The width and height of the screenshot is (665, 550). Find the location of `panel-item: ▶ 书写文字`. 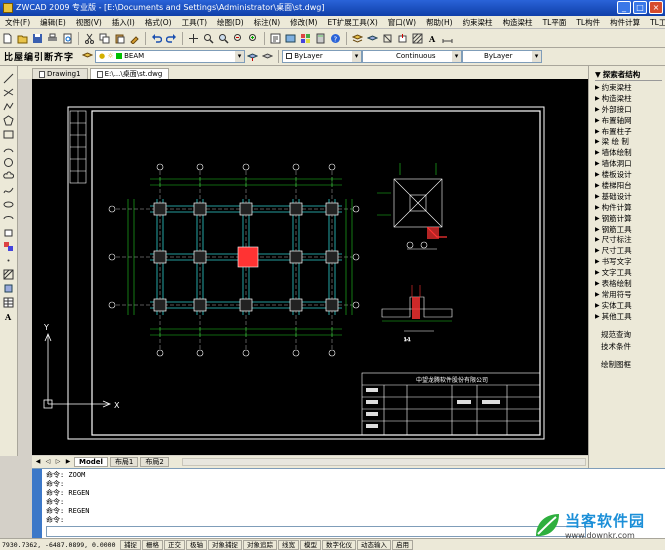

panel-item: ▶ 书写文字 is located at coordinates (627, 262).